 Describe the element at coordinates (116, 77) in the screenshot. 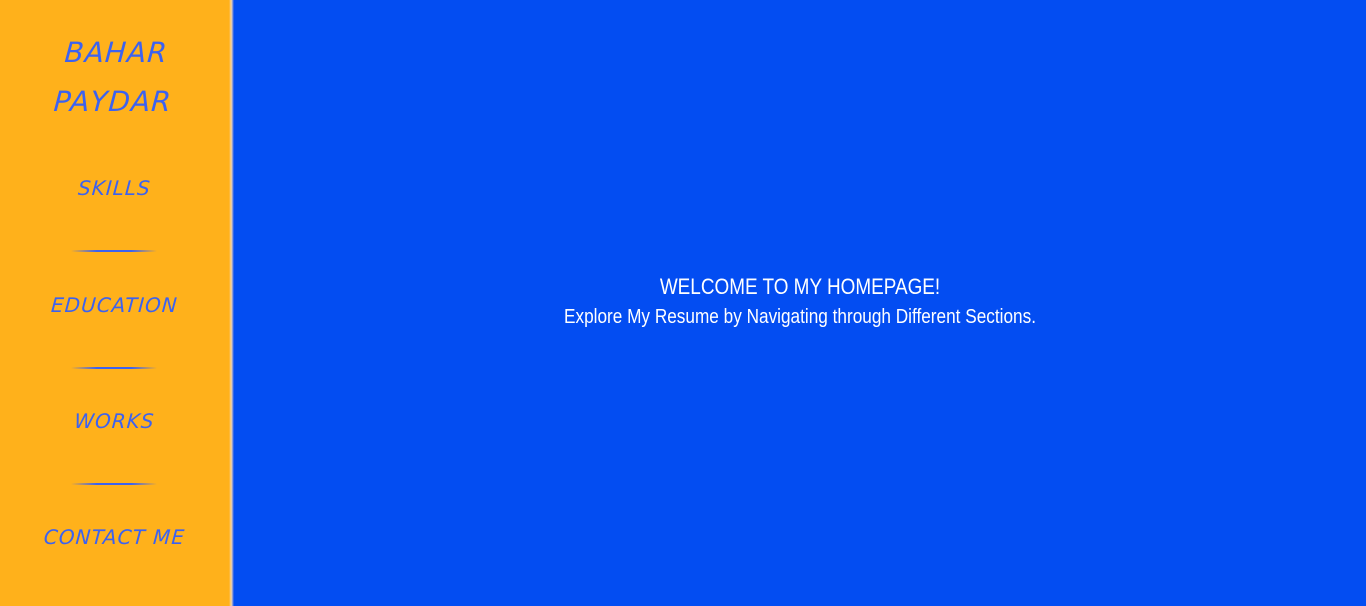

I see `brand-name: BAHAR PAYDAR` at that location.